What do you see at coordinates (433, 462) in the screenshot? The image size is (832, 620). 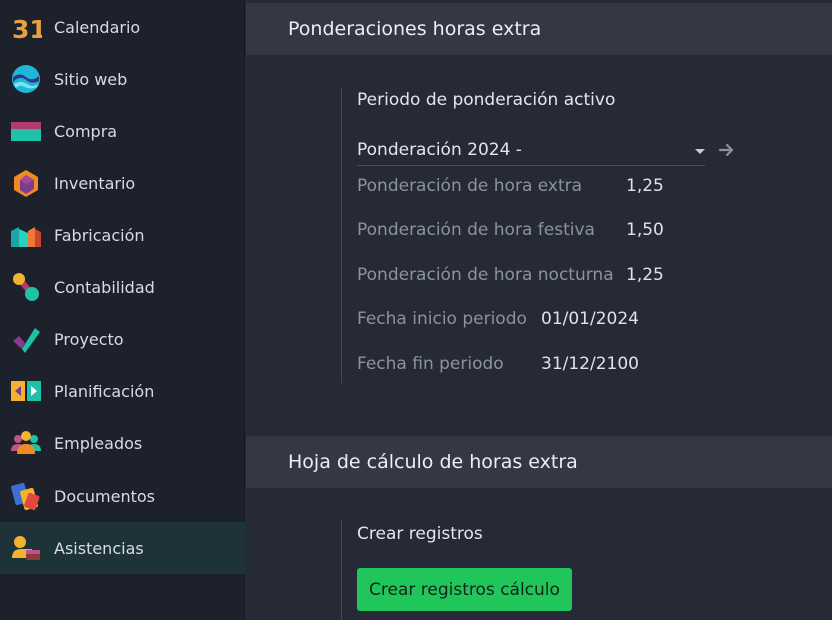 I see `section-title: Hoja de cálculo de horas extra` at bounding box center [433, 462].